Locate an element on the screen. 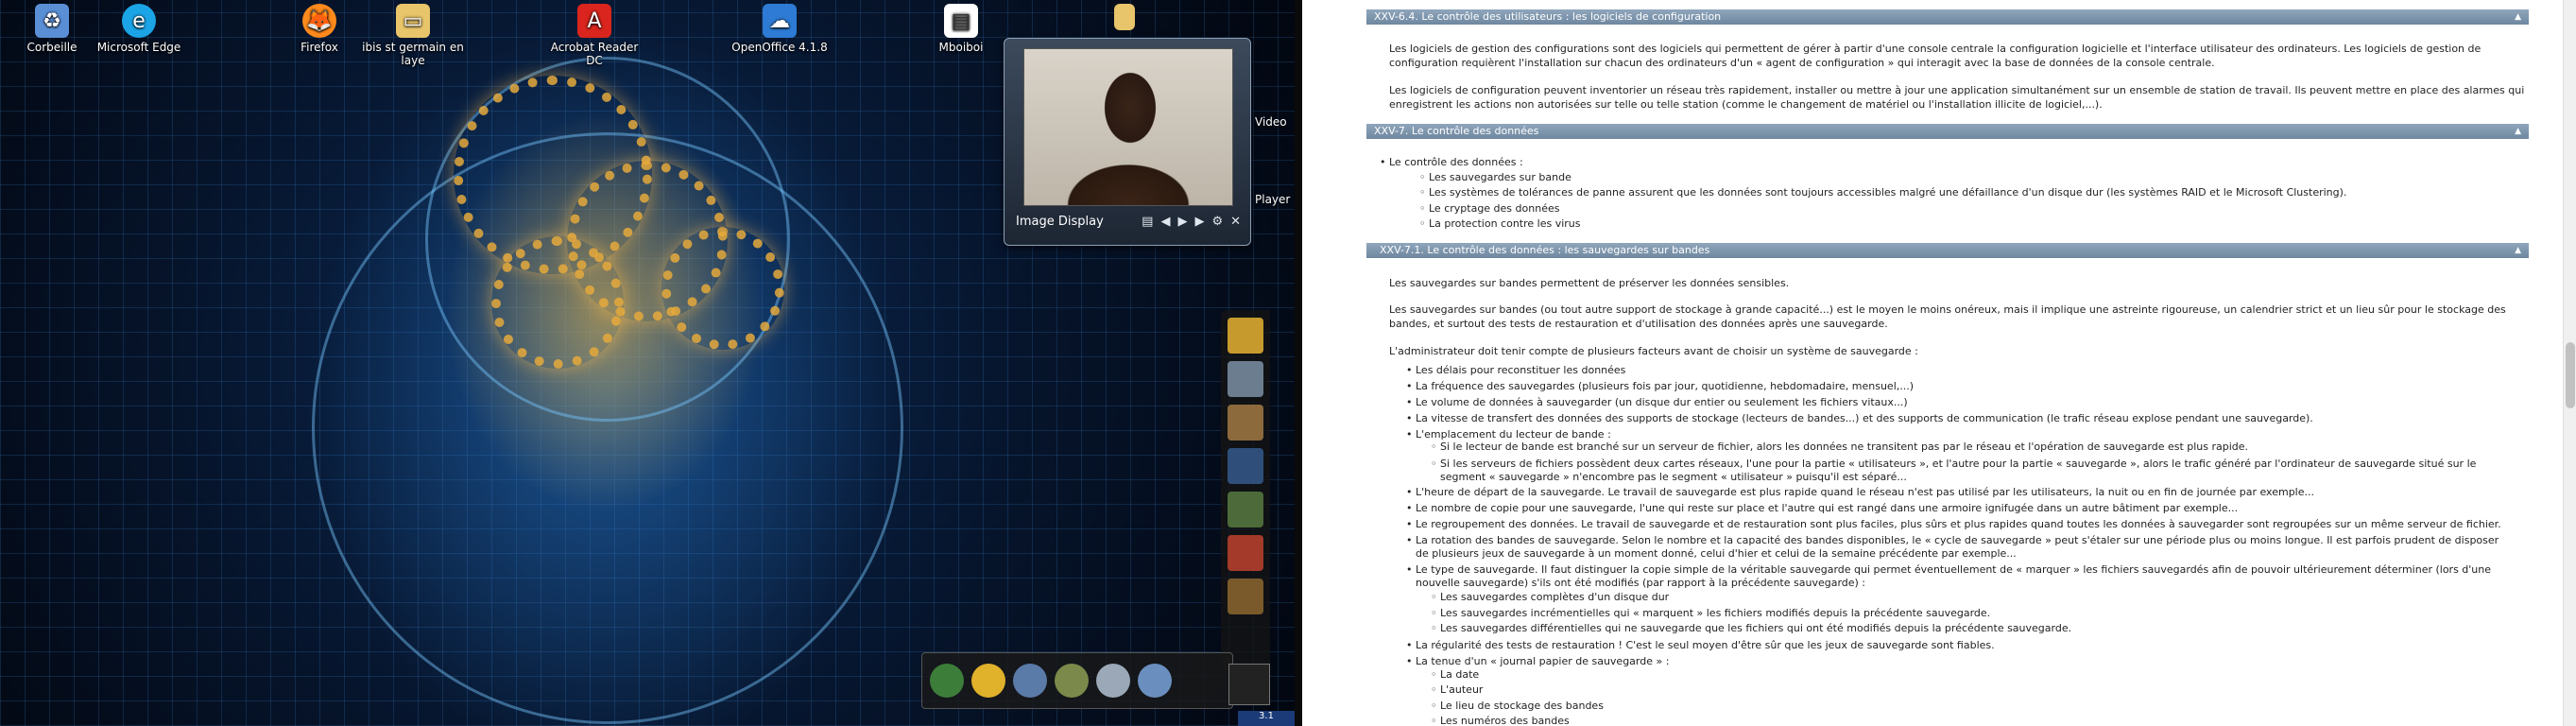 The height and width of the screenshot is (726, 2576). gadget-person-icon is located at coordinates (1245, 596).